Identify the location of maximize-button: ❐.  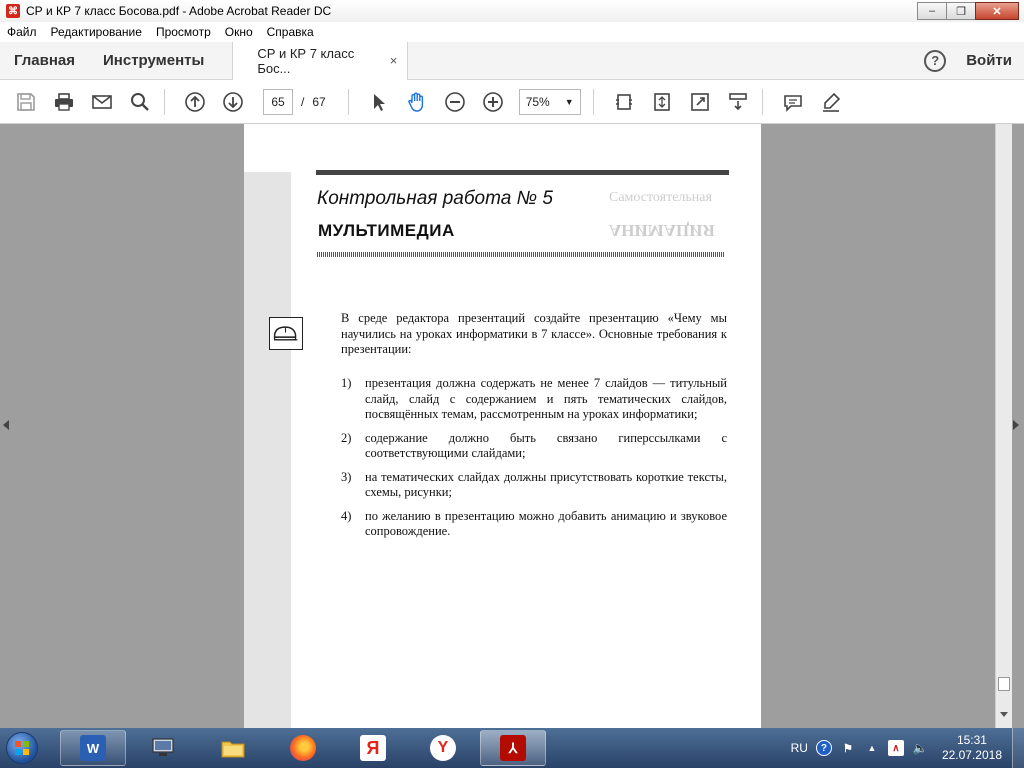
(961, 11).